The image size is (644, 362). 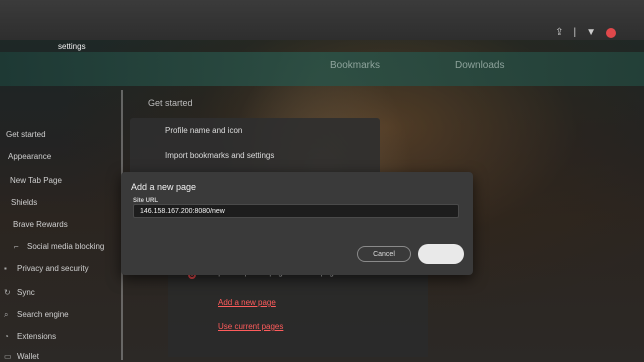 What do you see at coordinates (611, 32) in the screenshot?
I see `rewards-badge-icon` at bounding box center [611, 32].